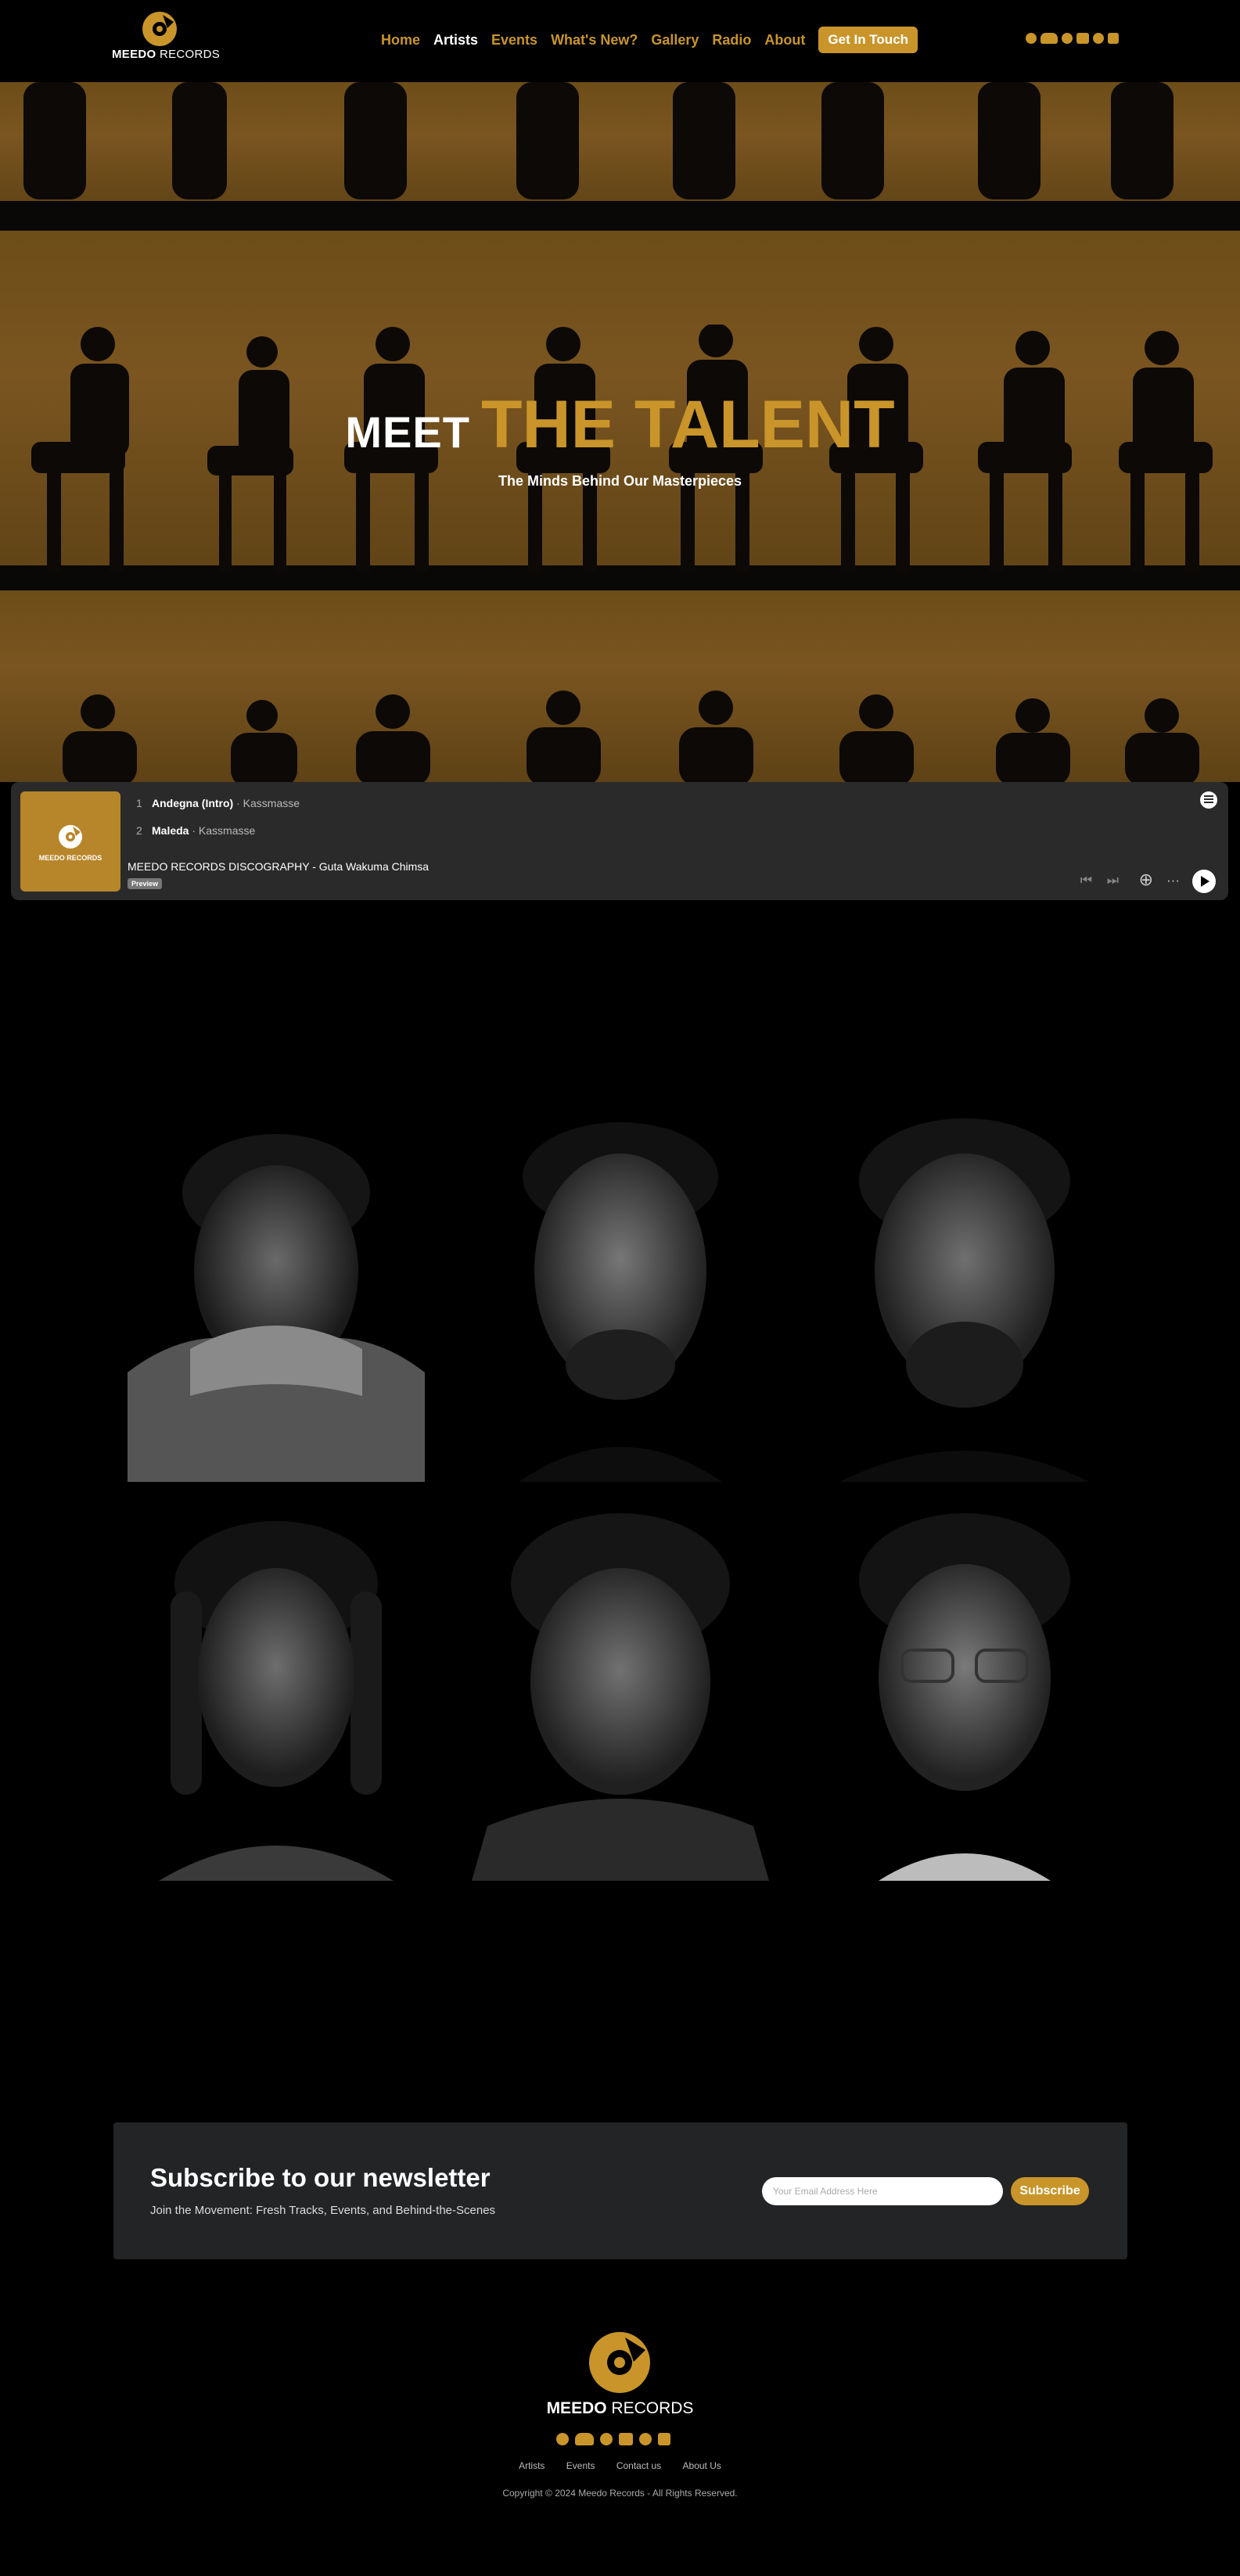  I want to click on more-options-icon: ···, so click(1173, 880).